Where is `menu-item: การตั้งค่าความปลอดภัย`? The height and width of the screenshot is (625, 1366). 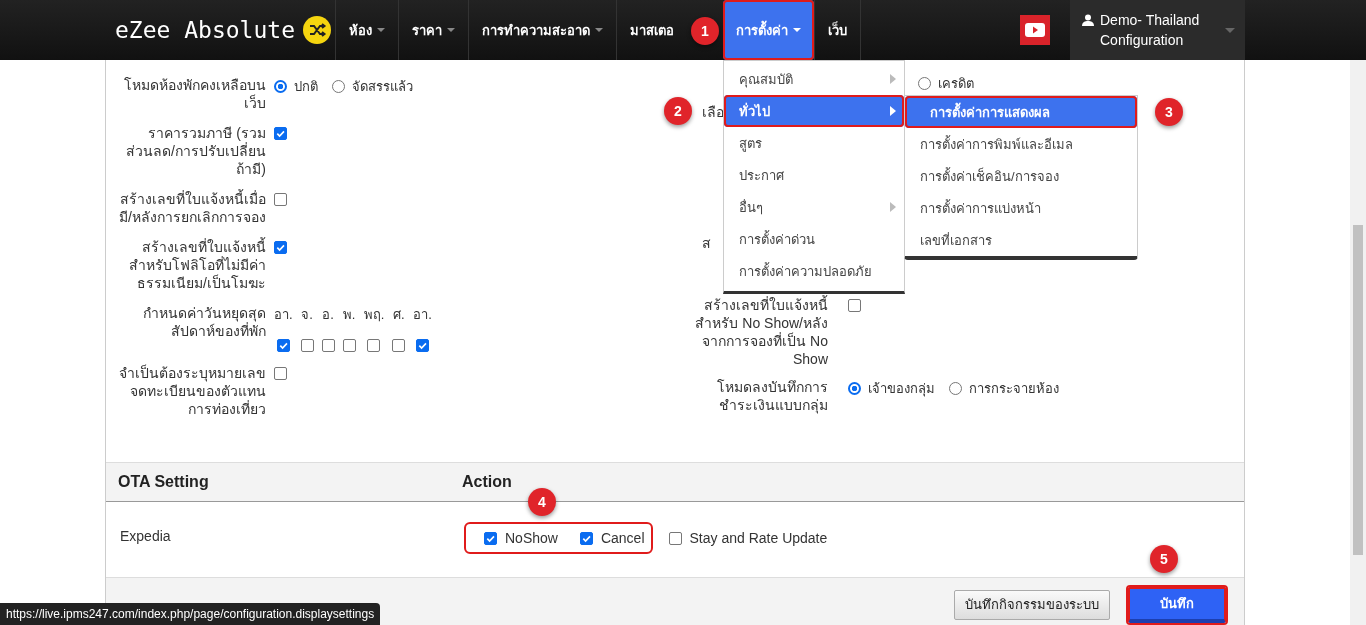
menu-item: การตั้งค่าความปลอดภัย is located at coordinates (814, 271).